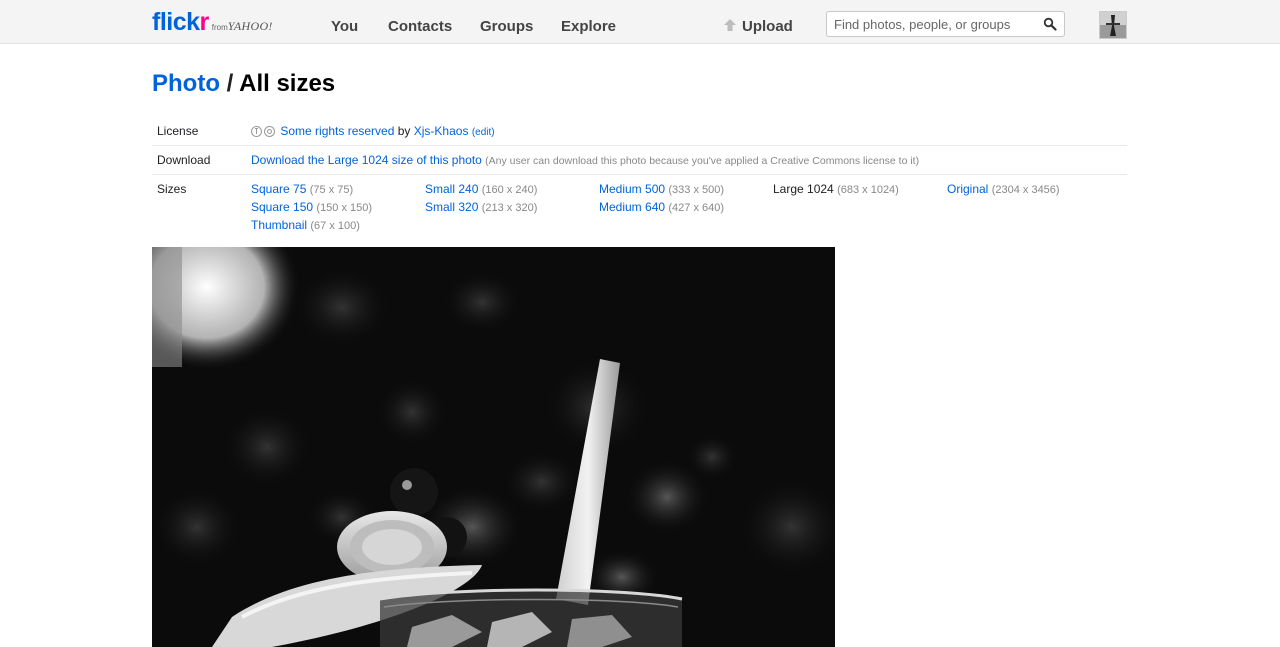 The image size is (1280, 647). I want to click on logo-from-text: from, so click(219, 27).